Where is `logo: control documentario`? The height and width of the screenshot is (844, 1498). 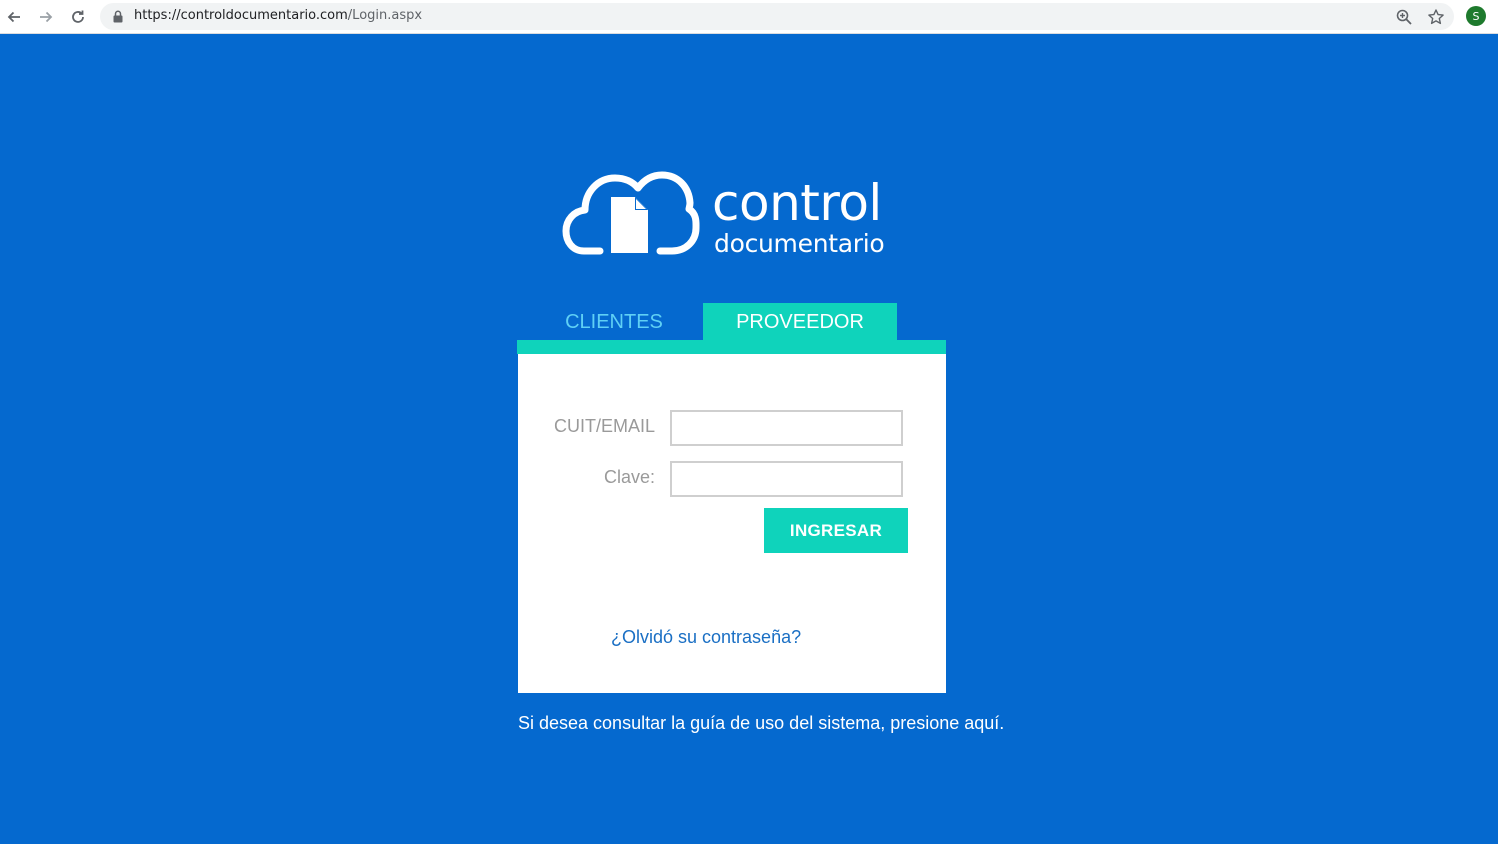
logo: control documentario is located at coordinates (732, 212).